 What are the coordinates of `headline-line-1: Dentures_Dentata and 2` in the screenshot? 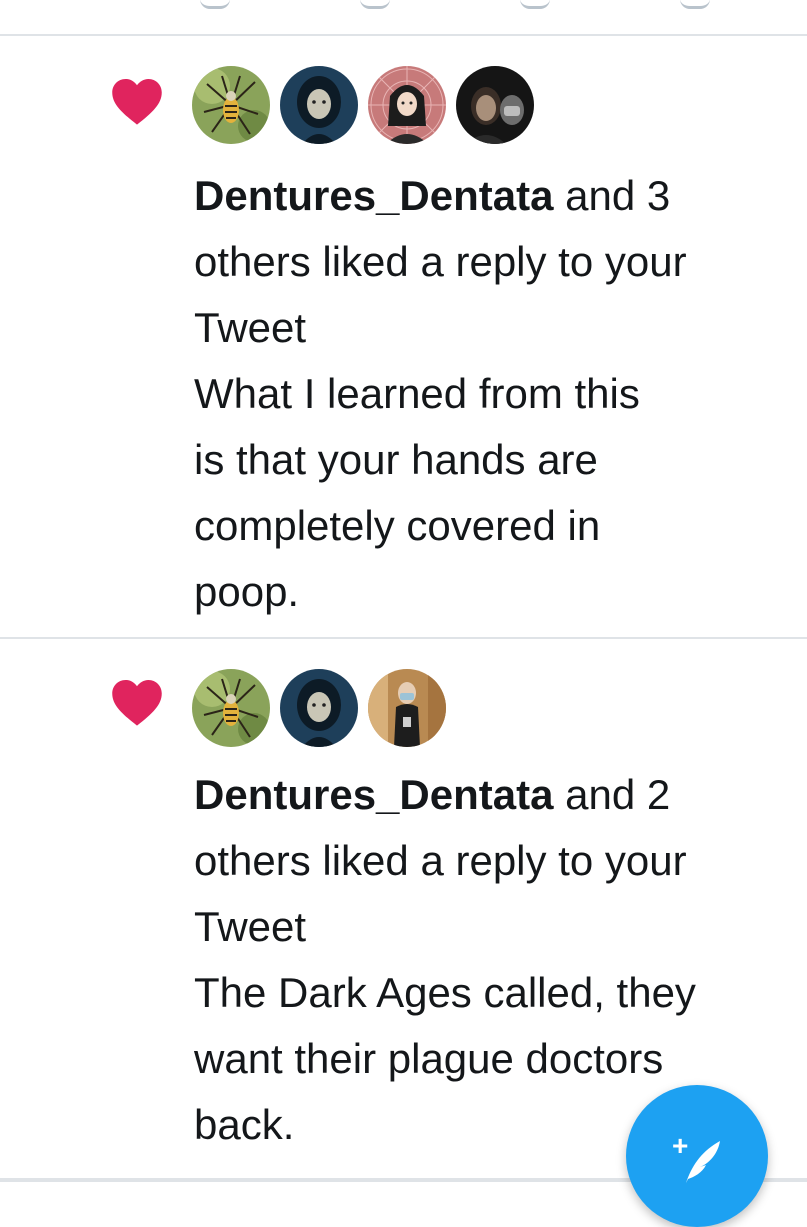 It's located at (432, 794).